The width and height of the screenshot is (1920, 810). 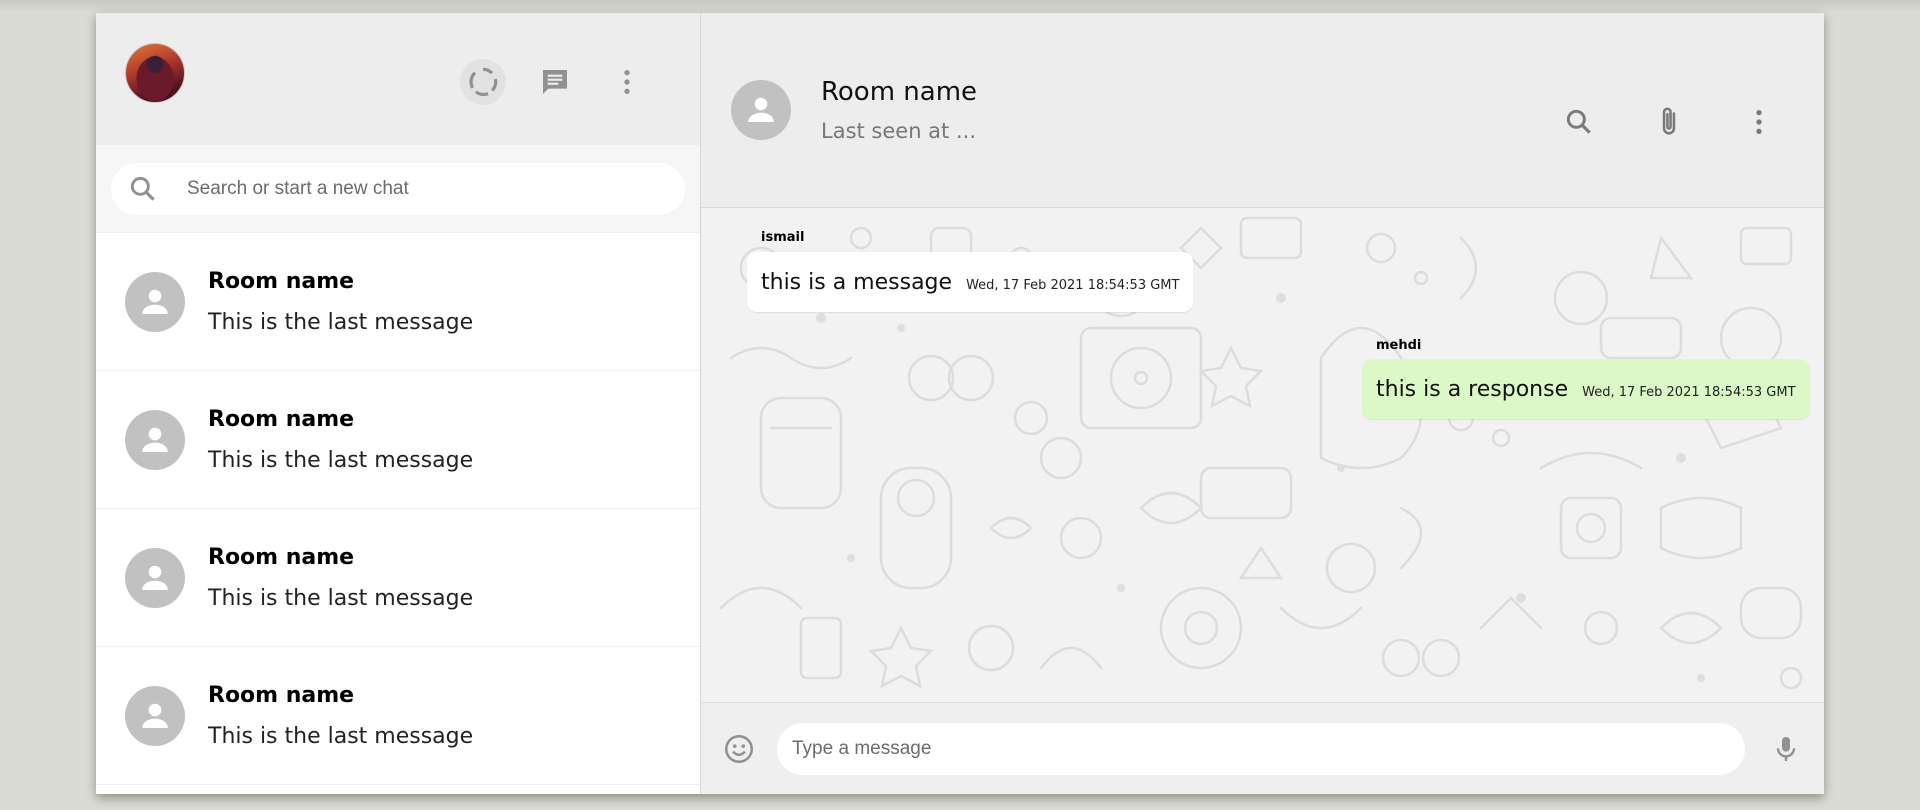 I want to click on mic-icon, so click(x=1786, y=748).